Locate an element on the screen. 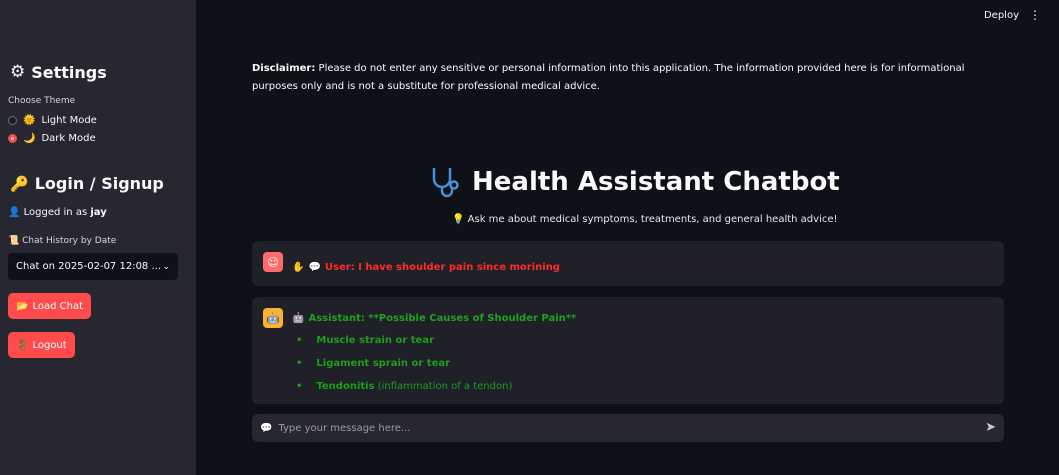 Image resolution: width=1059 pixels, height=475 pixels. moon-icon: 🌙 is located at coordinates (29, 138).